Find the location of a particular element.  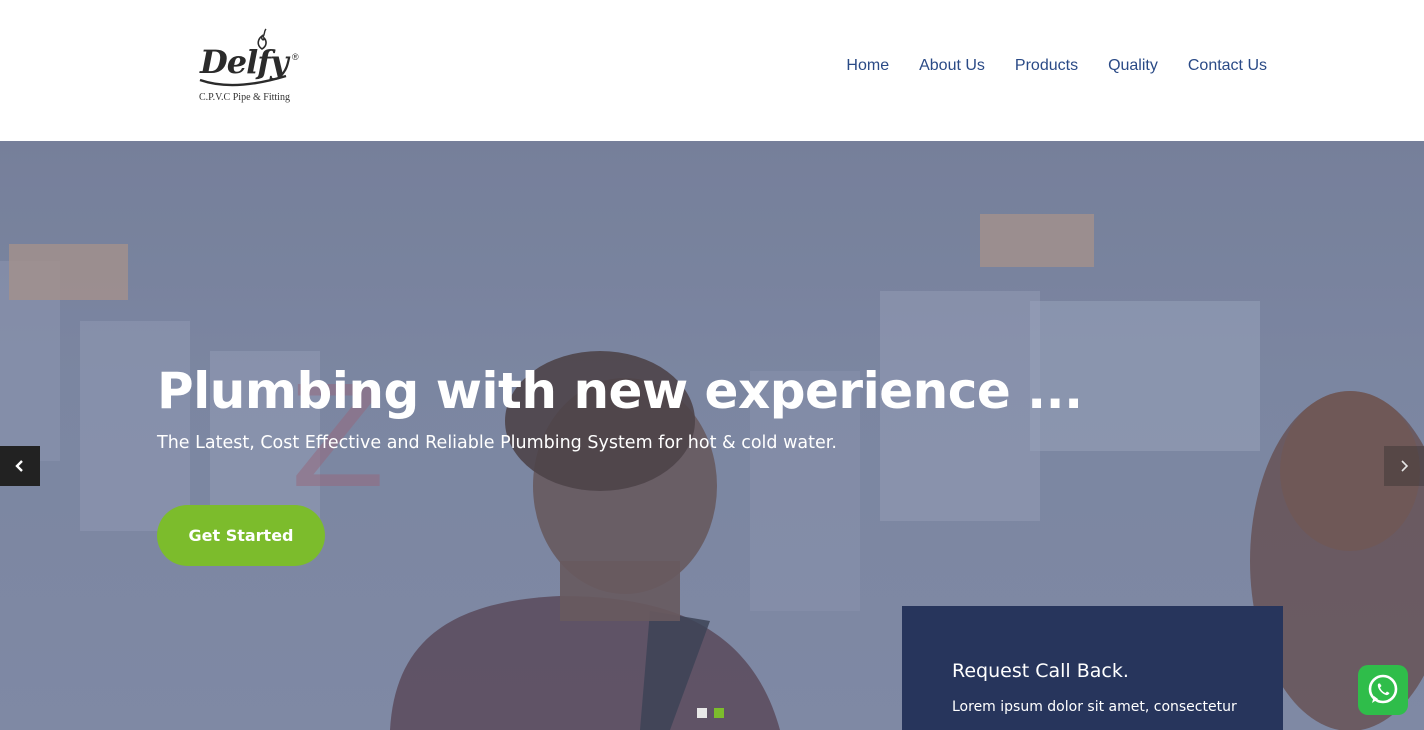

nav-item-home: Home is located at coordinates (867, 66).